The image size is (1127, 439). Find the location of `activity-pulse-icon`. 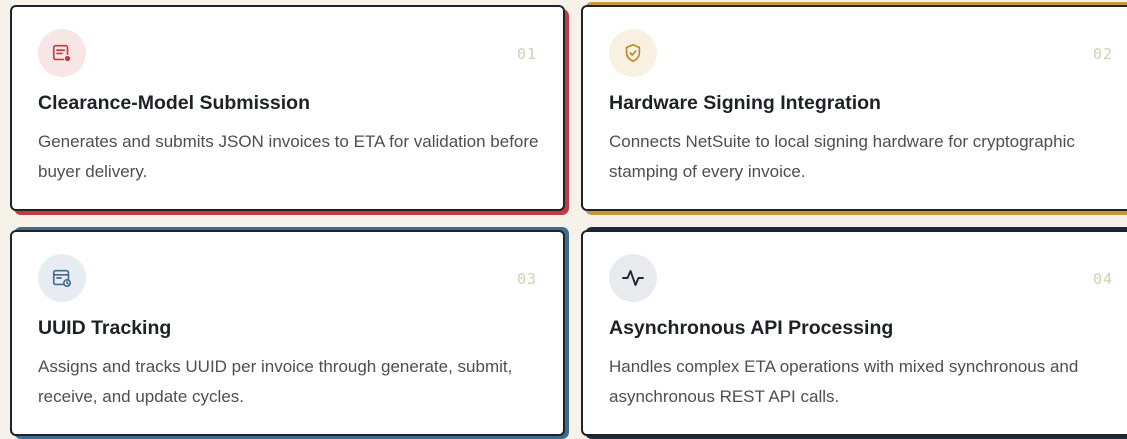

activity-pulse-icon is located at coordinates (633, 278).